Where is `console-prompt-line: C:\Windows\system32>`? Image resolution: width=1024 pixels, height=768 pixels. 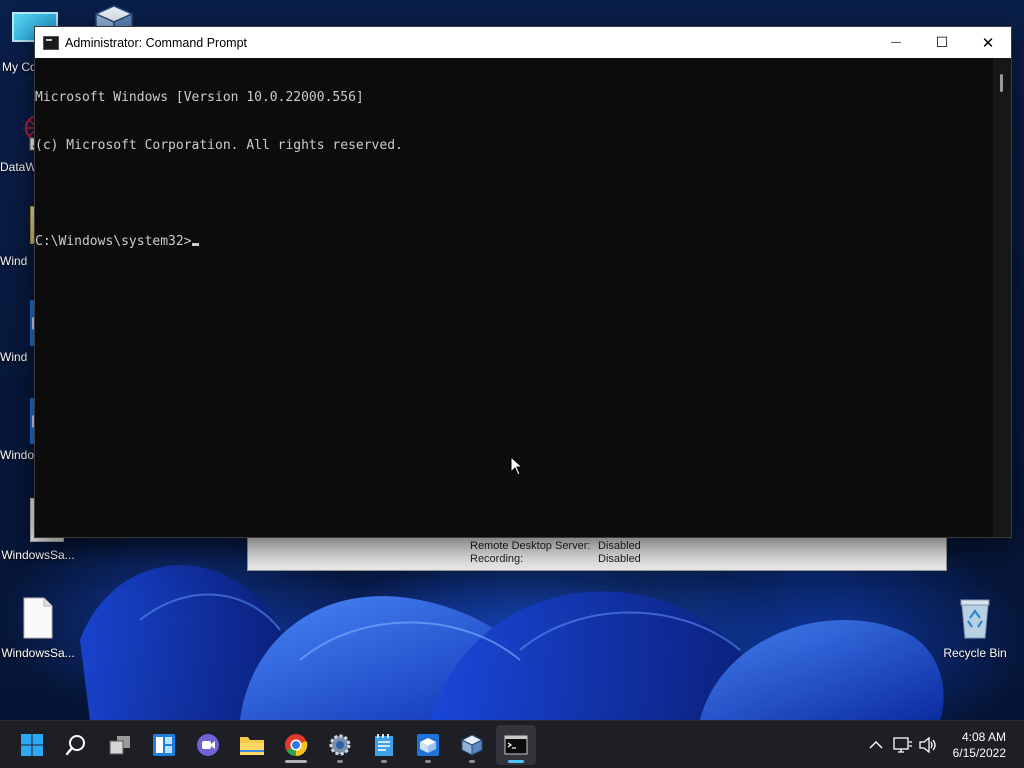
console-prompt-line: C:\Windows\system32> is located at coordinates (514, 242).